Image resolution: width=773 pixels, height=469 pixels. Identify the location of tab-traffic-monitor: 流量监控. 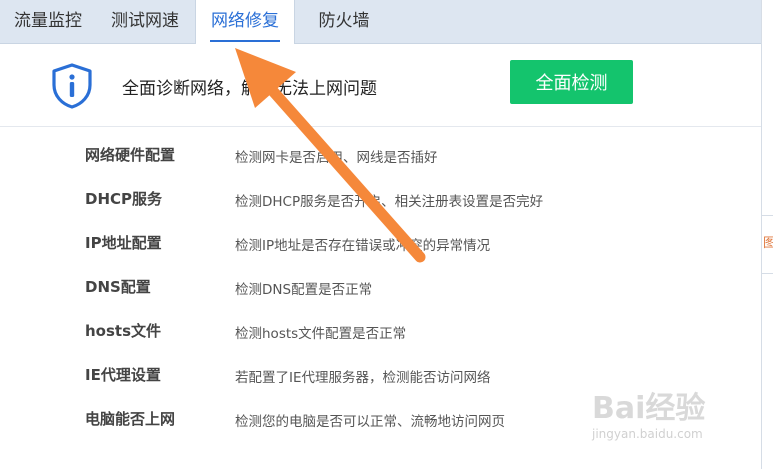
(48, 21).